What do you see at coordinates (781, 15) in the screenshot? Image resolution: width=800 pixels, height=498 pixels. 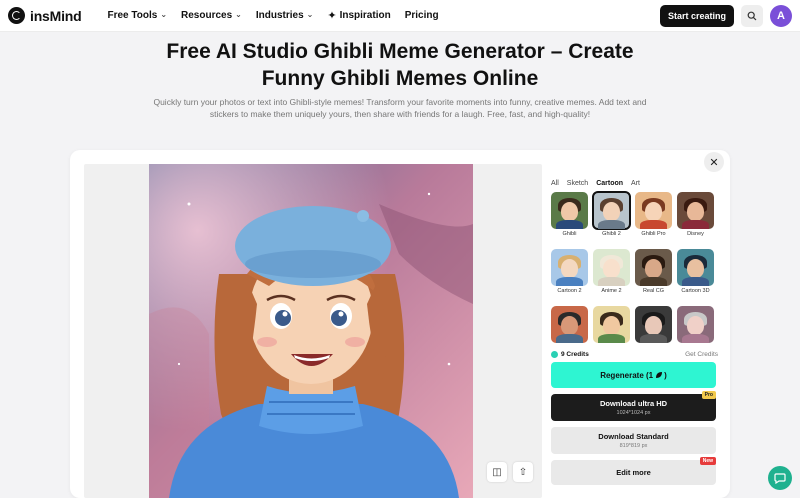 I see `avatar: A` at bounding box center [781, 15].